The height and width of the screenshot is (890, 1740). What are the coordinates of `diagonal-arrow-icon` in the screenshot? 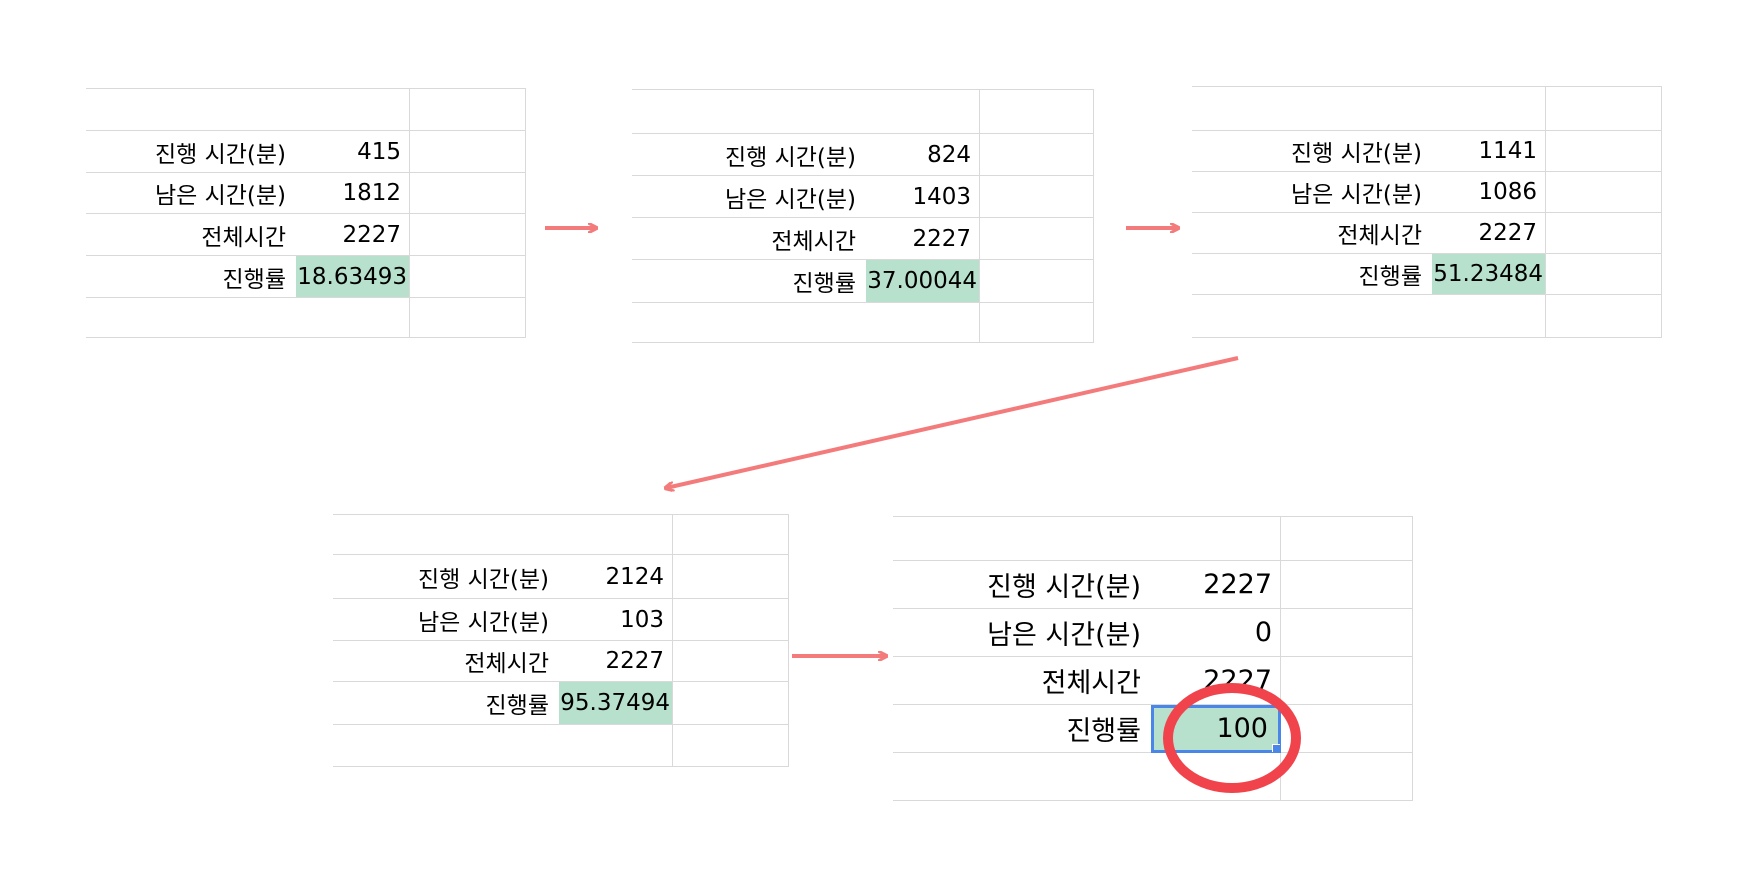 It's located at (952, 422).